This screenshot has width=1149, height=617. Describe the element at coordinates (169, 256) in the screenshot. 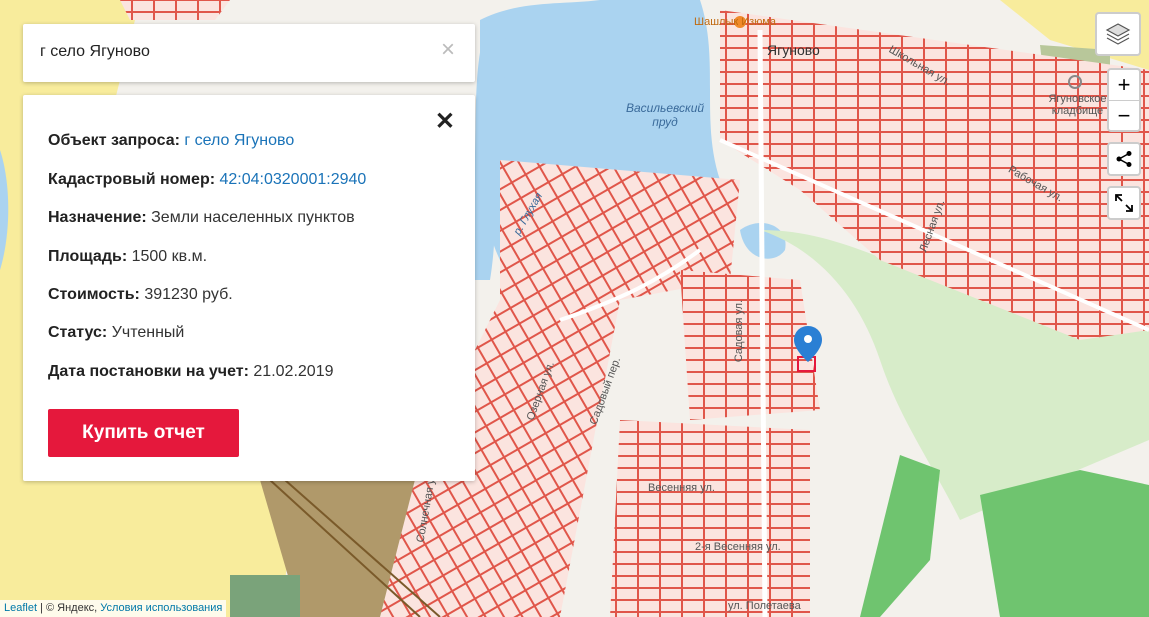

I see `area-value: 1500 кв.м.` at that location.